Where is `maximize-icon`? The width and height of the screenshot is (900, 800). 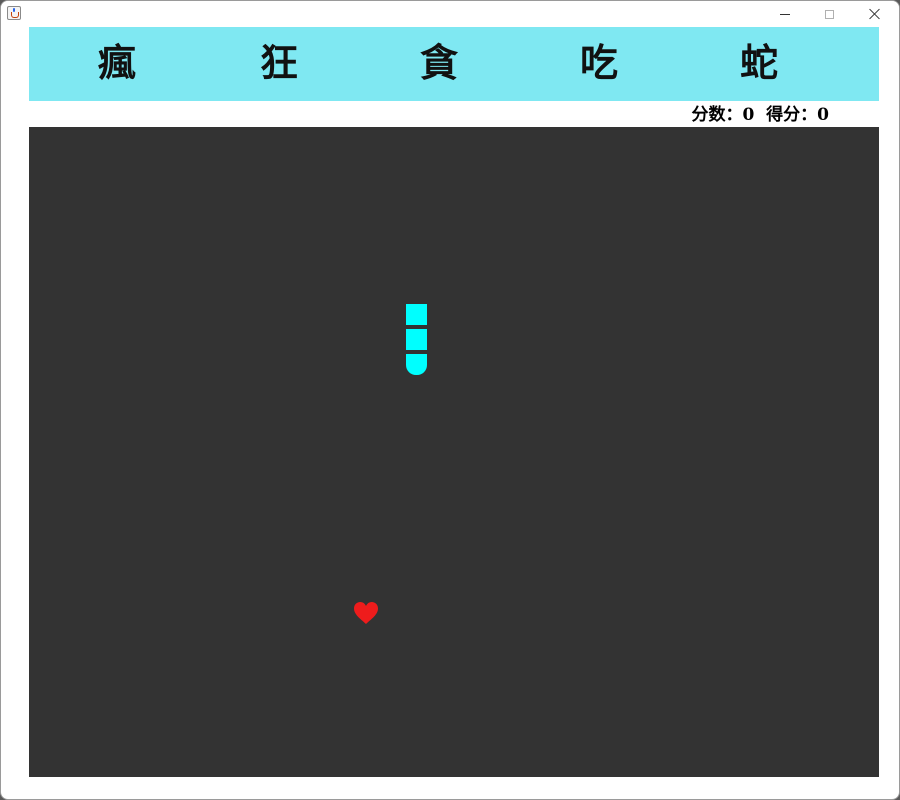
maximize-icon is located at coordinates (829, 14).